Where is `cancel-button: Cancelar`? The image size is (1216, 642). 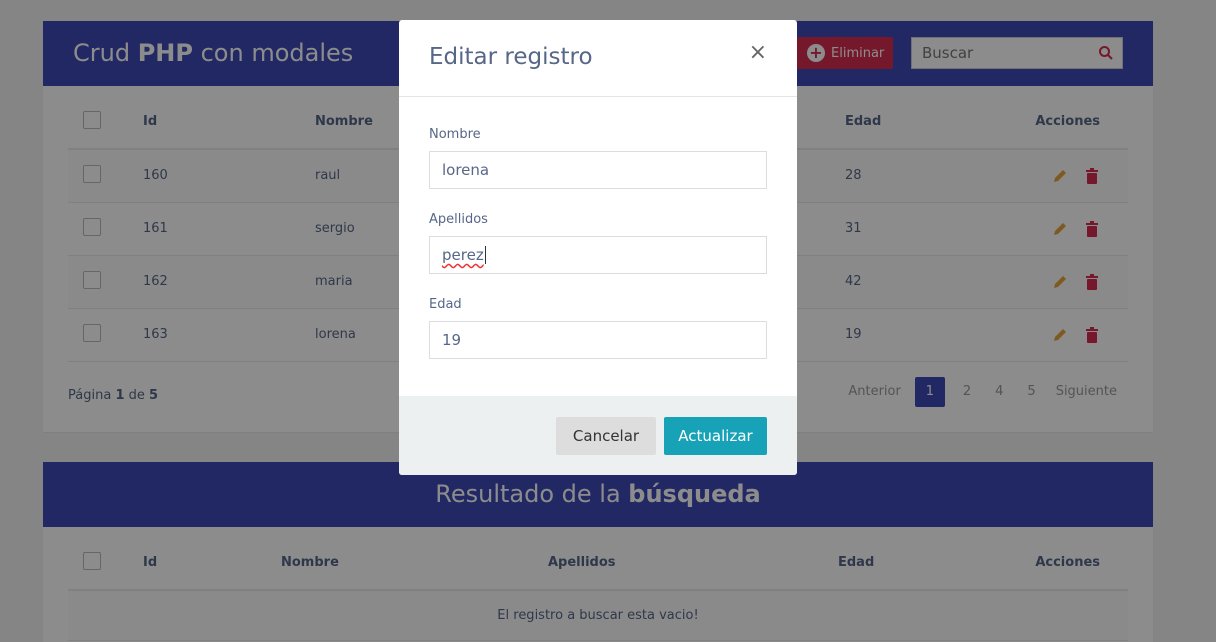 cancel-button: Cancelar is located at coordinates (606, 436).